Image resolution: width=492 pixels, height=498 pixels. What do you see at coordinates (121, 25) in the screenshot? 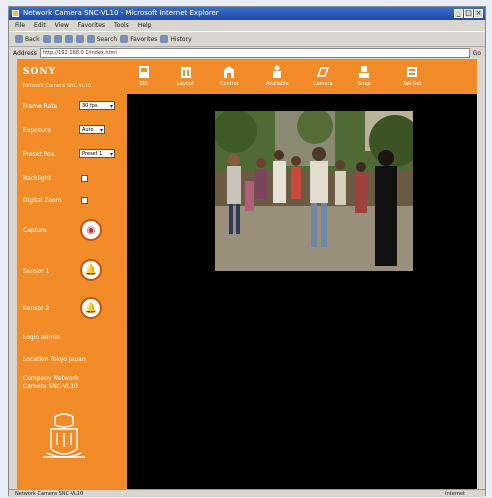
I see `menu-tools: Tools` at bounding box center [121, 25].